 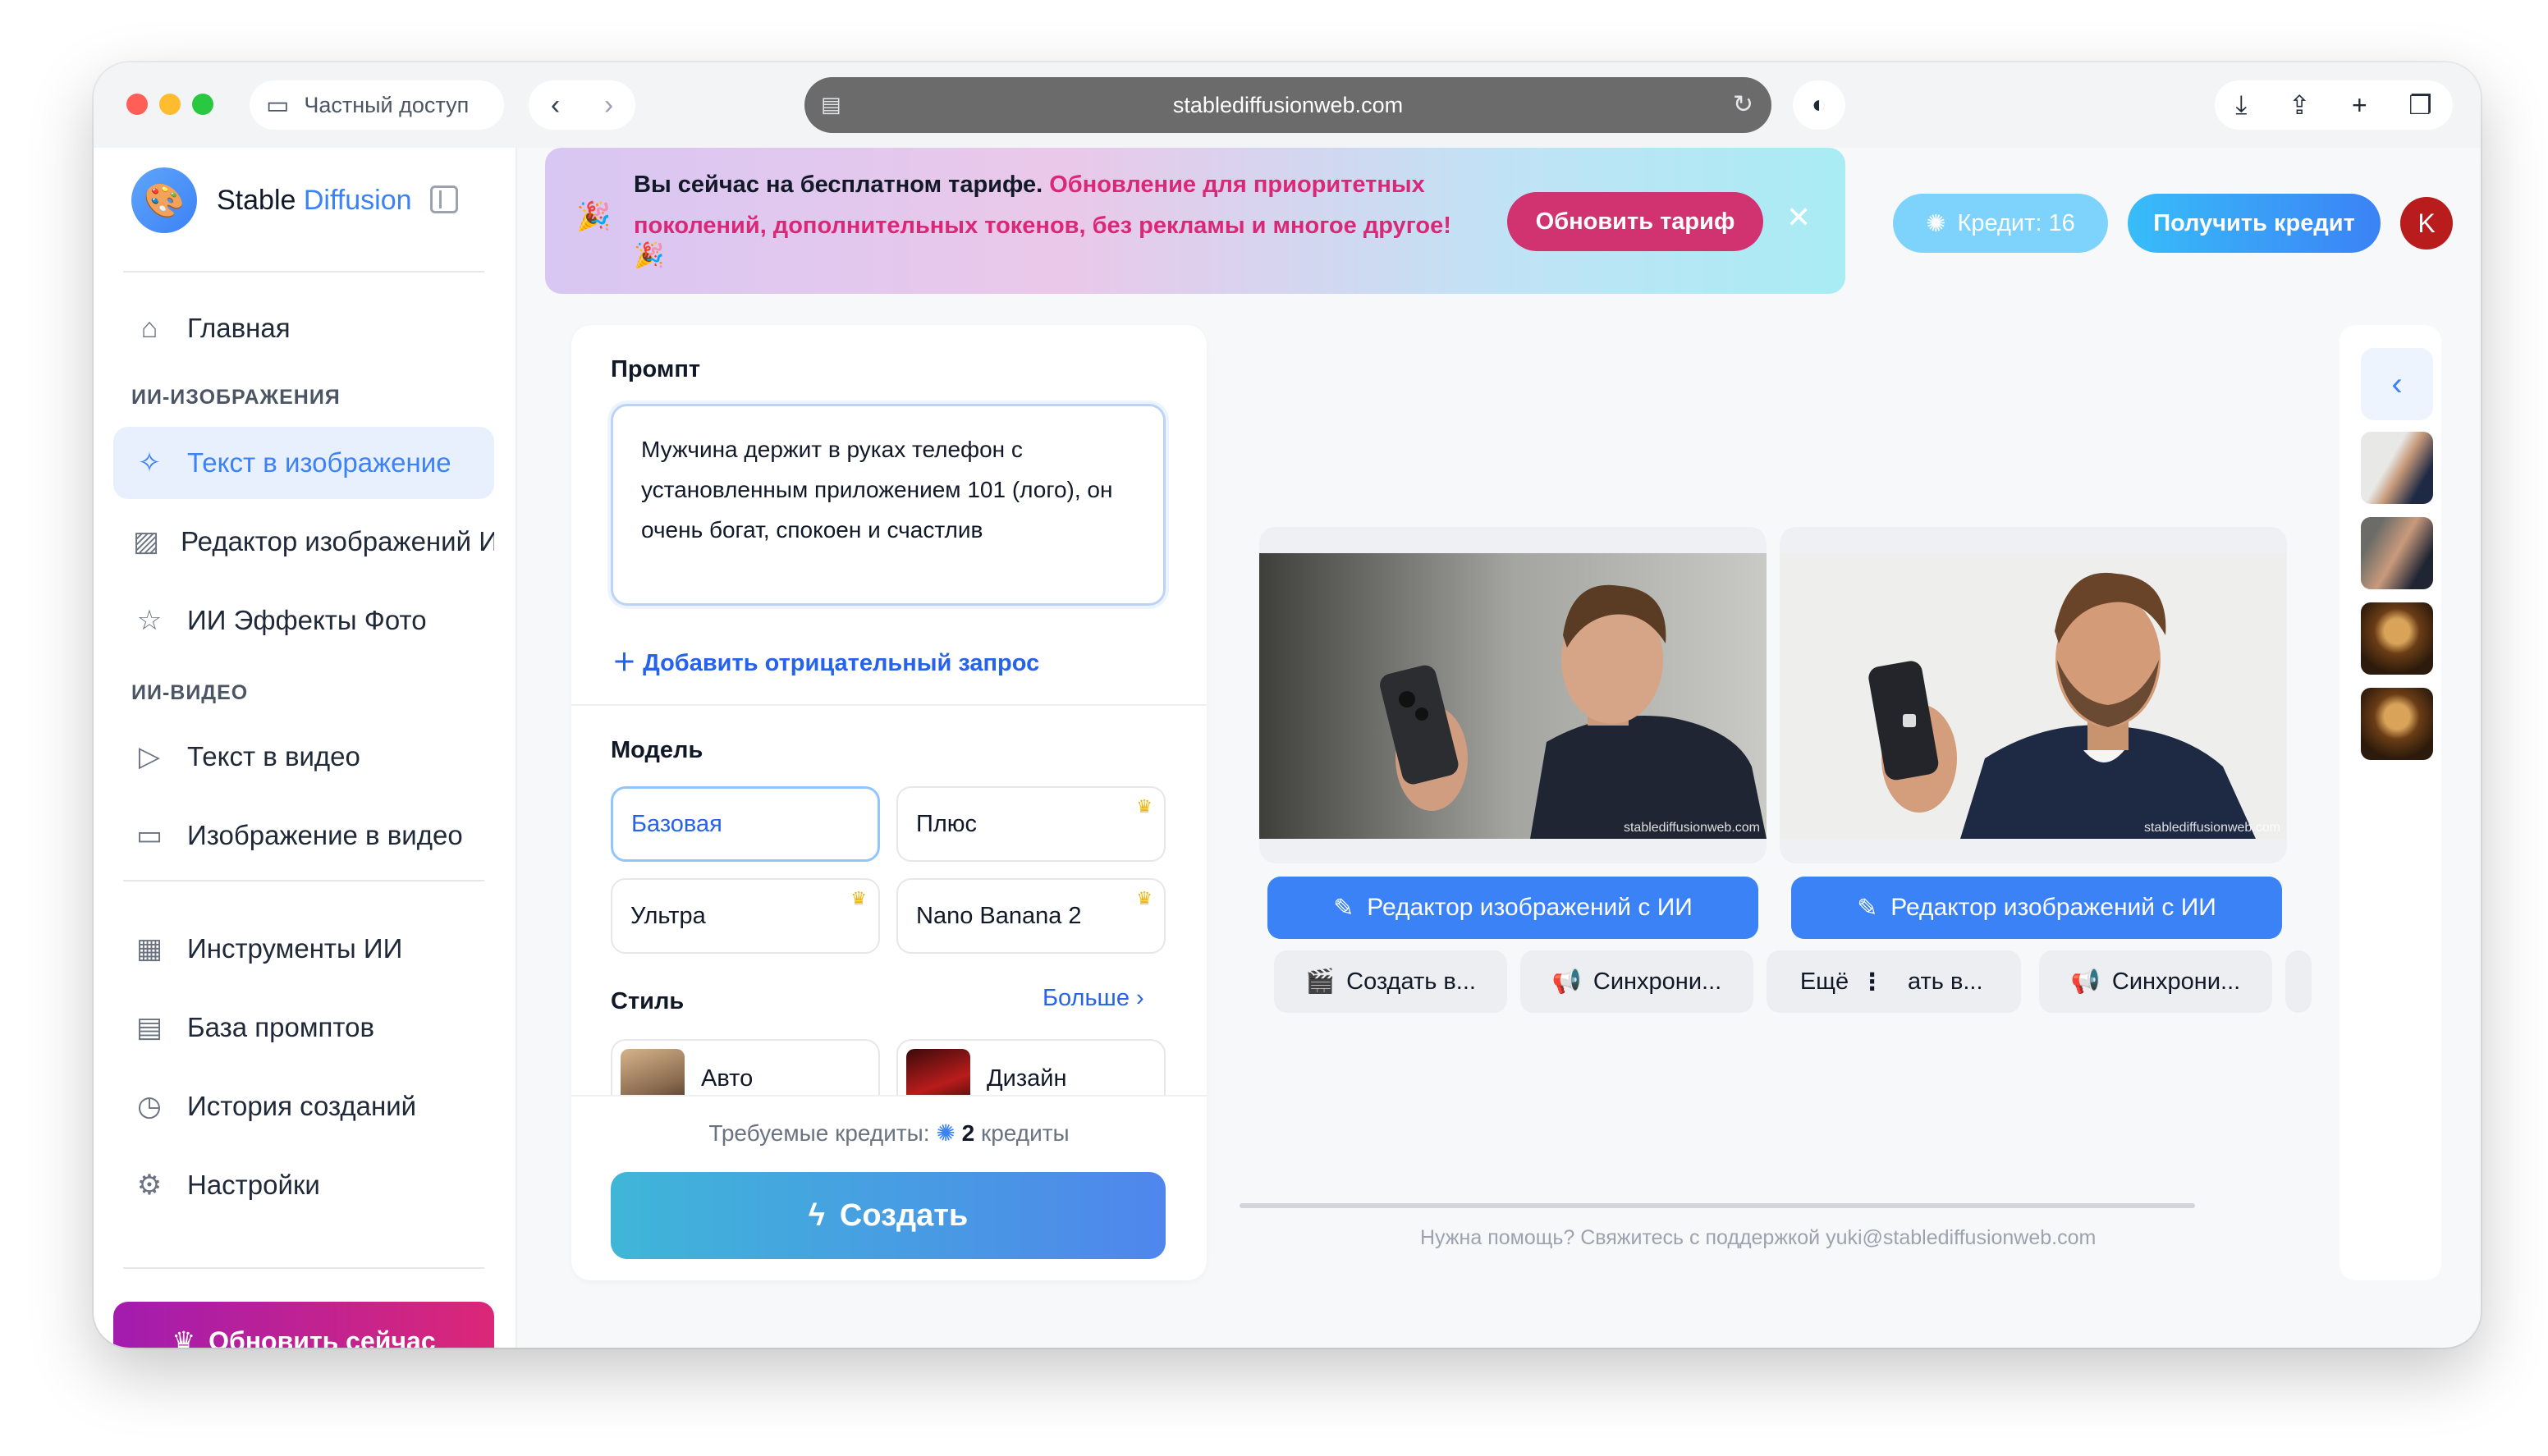 What do you see at coordinates (2390, 802) in the screenshot?
I see `history-rail: ‹` at bounding box center [2390, 802].